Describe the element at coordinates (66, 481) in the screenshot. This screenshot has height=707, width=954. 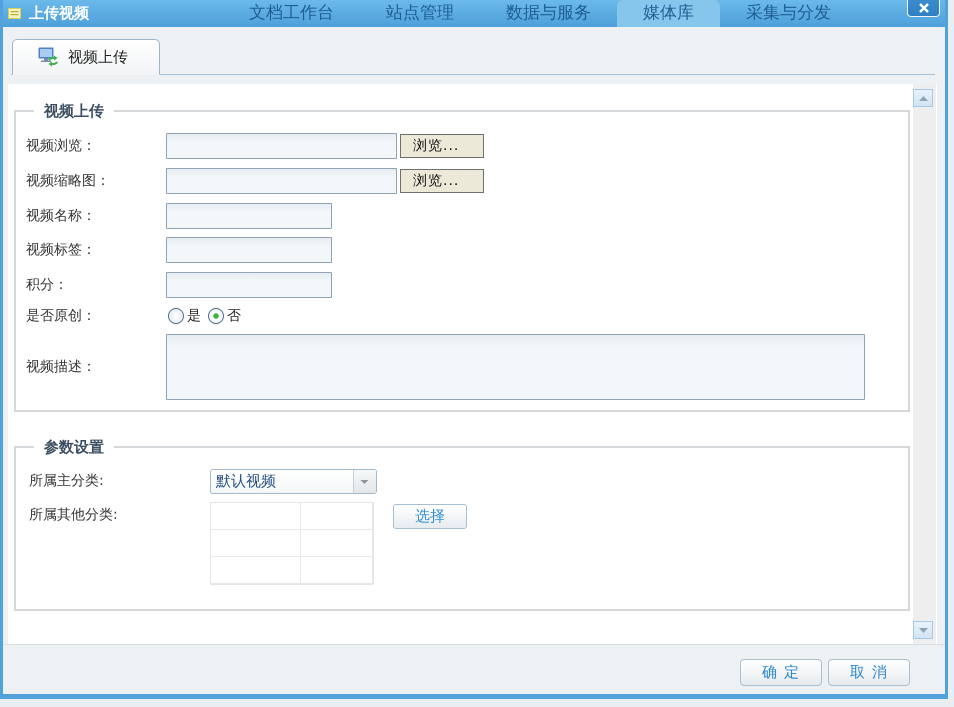
I see `field-label: 所属主分类:` at that location.